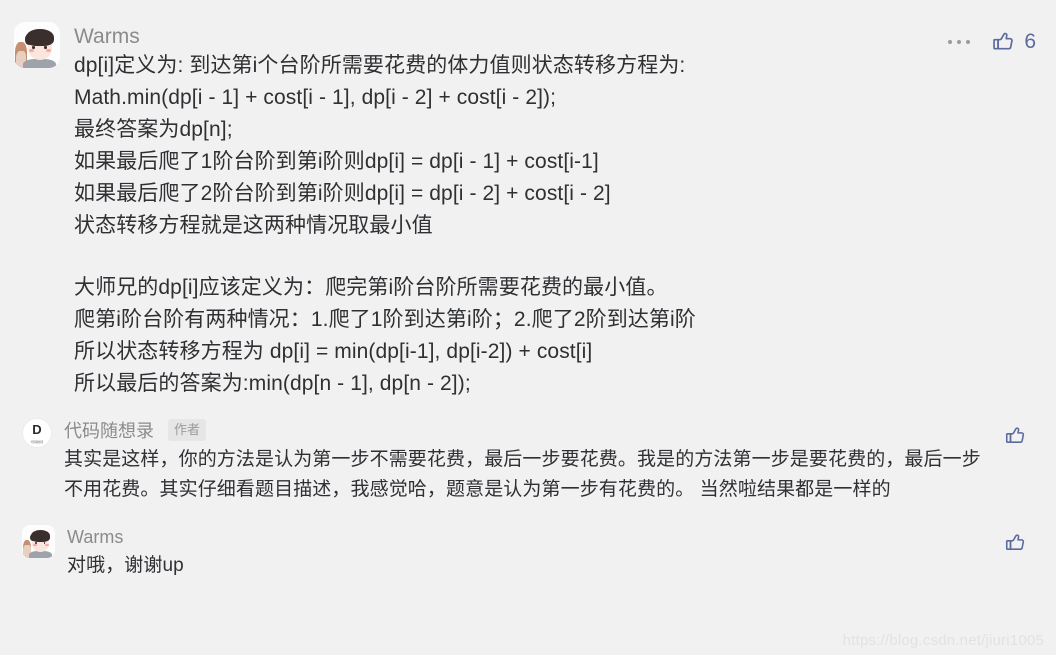  What do you see at coordinates (32, 50) in the screenshot?
I see `avatar-cheek-left` at bounding box center [32, 50].